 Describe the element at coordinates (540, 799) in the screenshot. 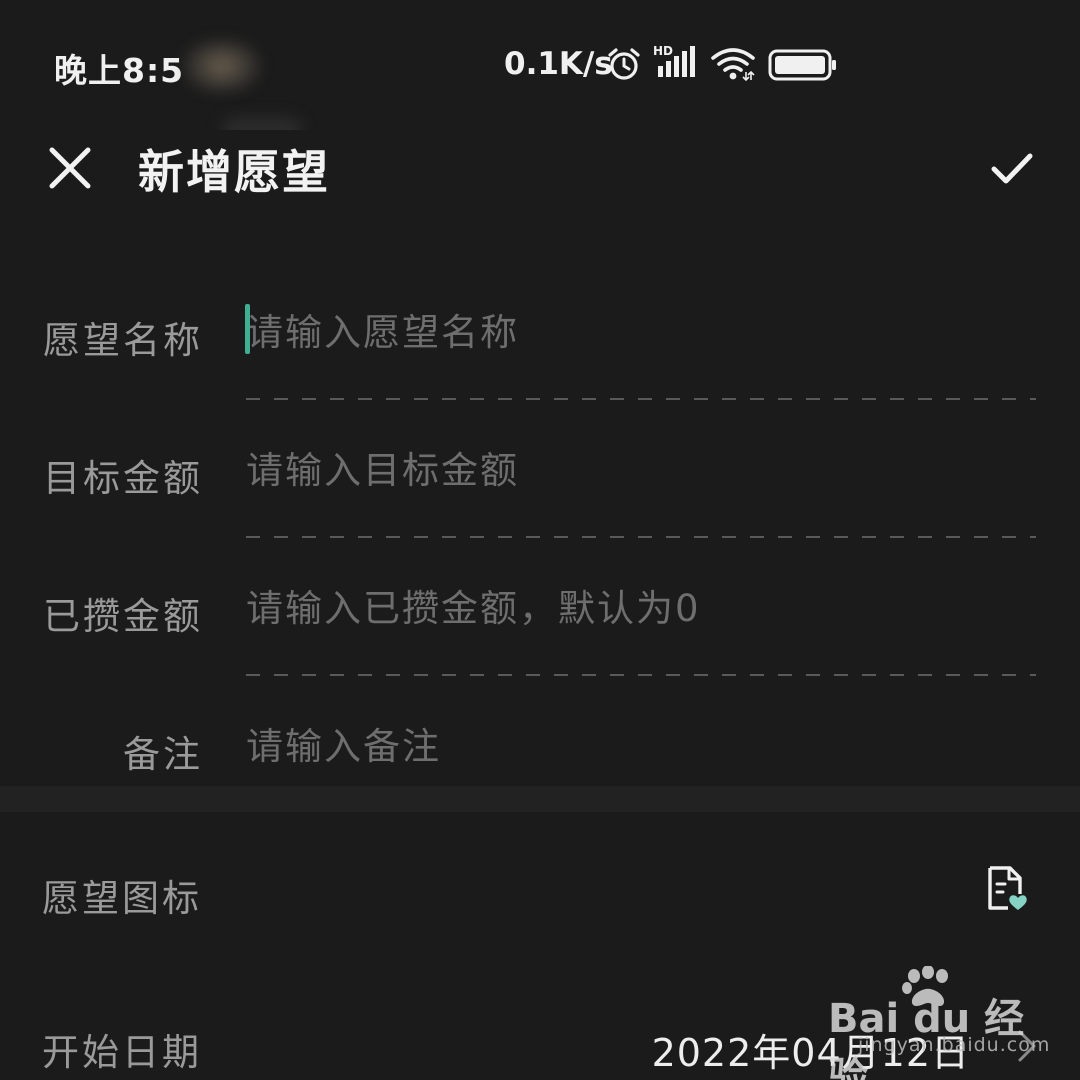

I see `section-separator` at that location.